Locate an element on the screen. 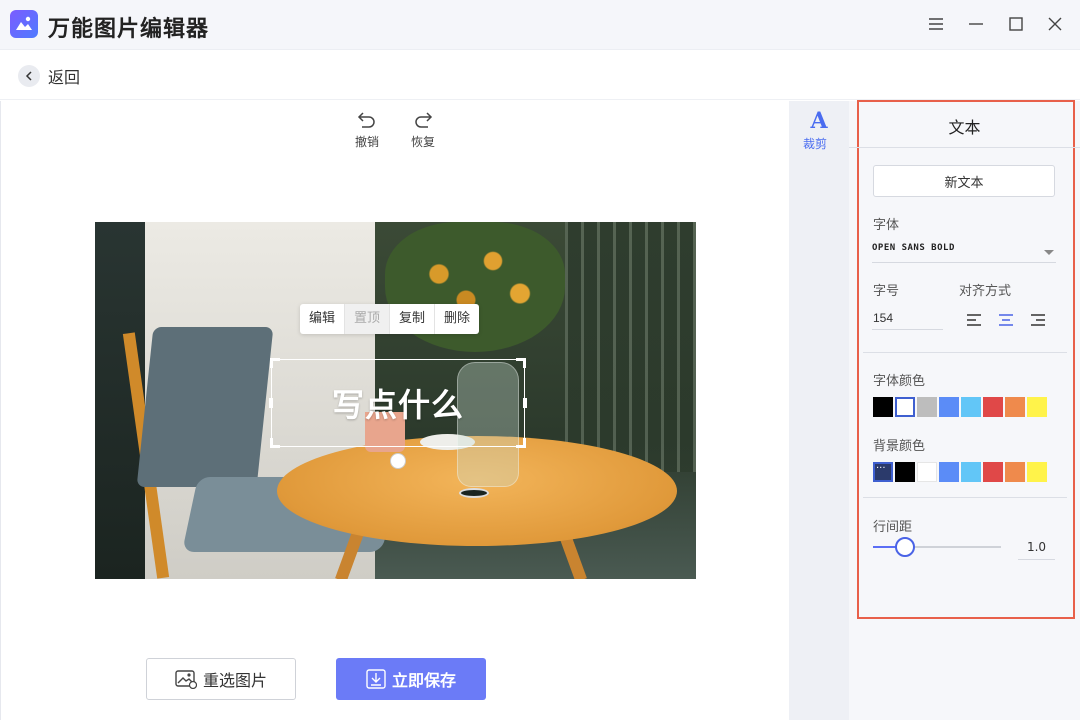 This screenshot has width=1080, height=720. maximize-icon is located at coordinates (1016, 24).